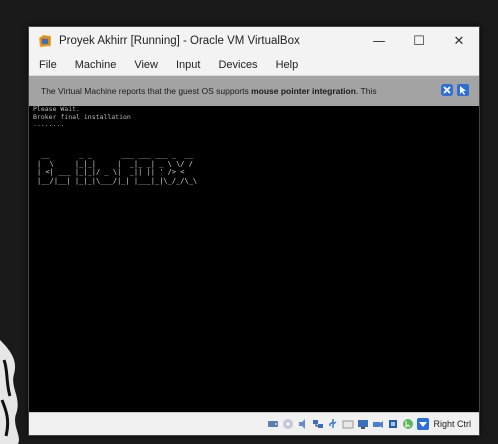  Describe the element at coordinates (423, 424) in the screenshot. I see `host-key-icon` at that location.